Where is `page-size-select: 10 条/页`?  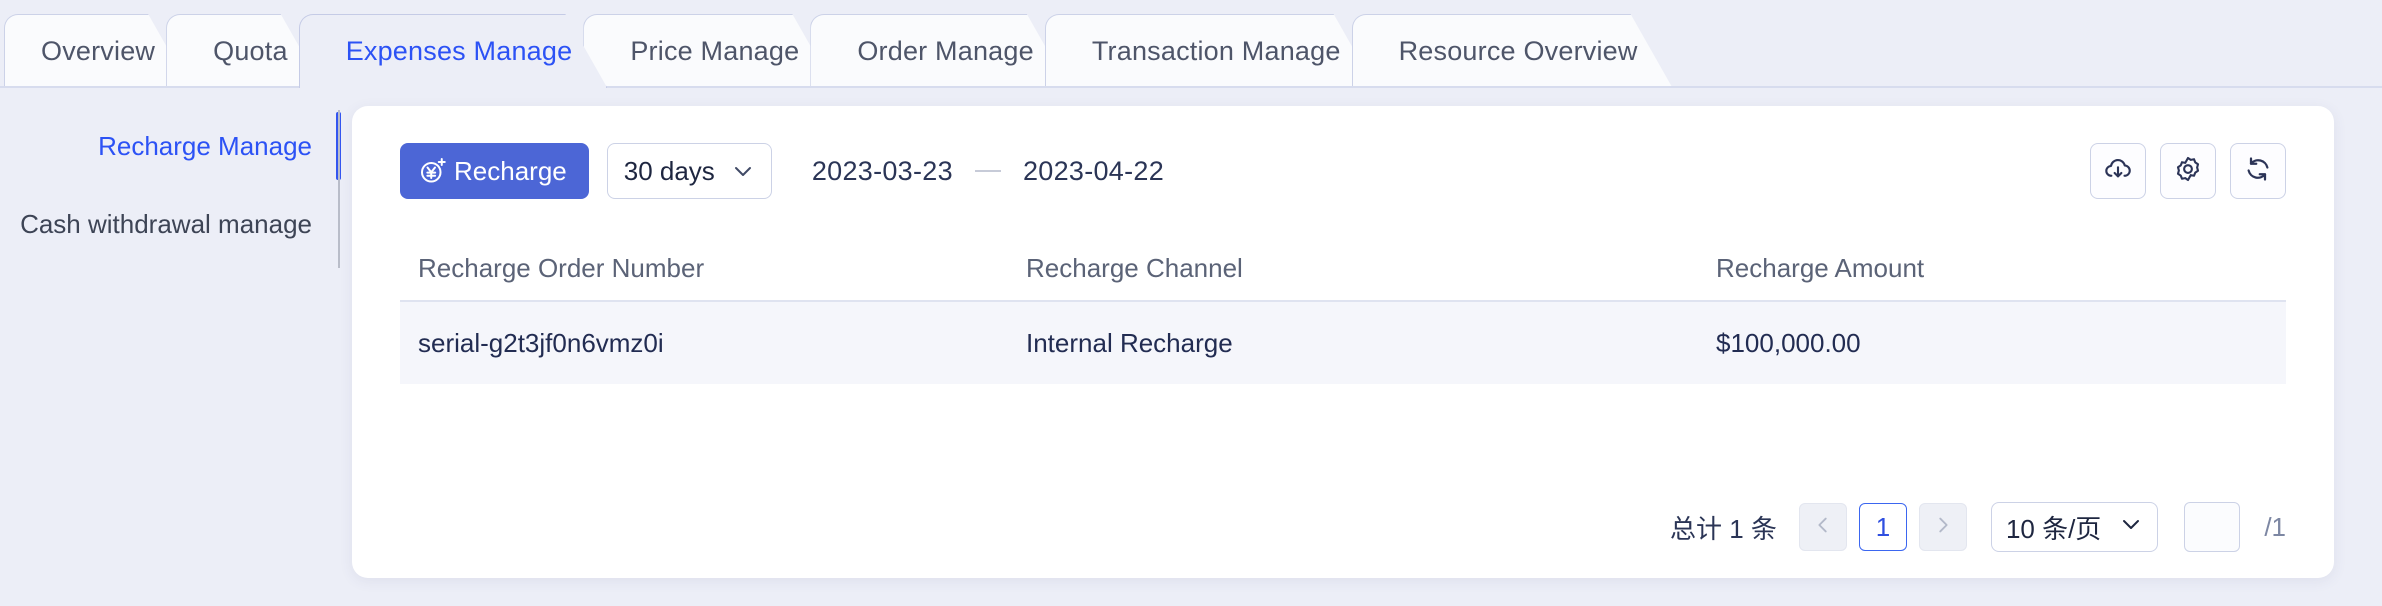
page-size-select: 10 条/页 is located at coordinates (2074, 527).